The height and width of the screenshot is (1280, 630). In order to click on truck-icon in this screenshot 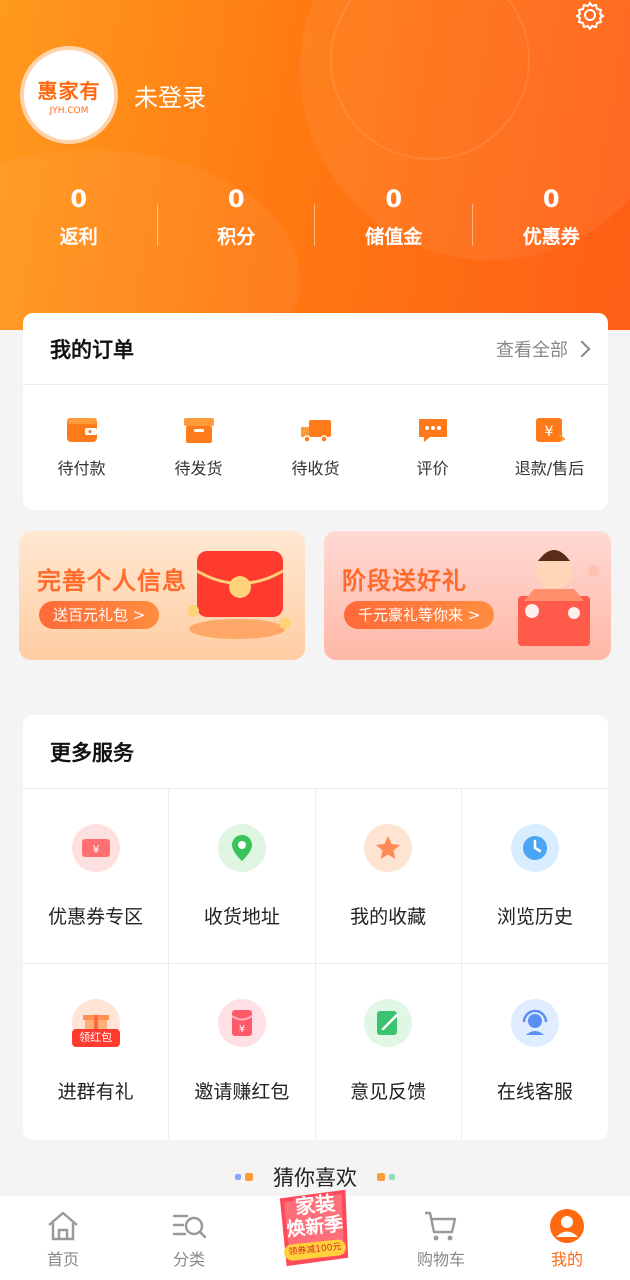, I will do `click(315, 431)`.